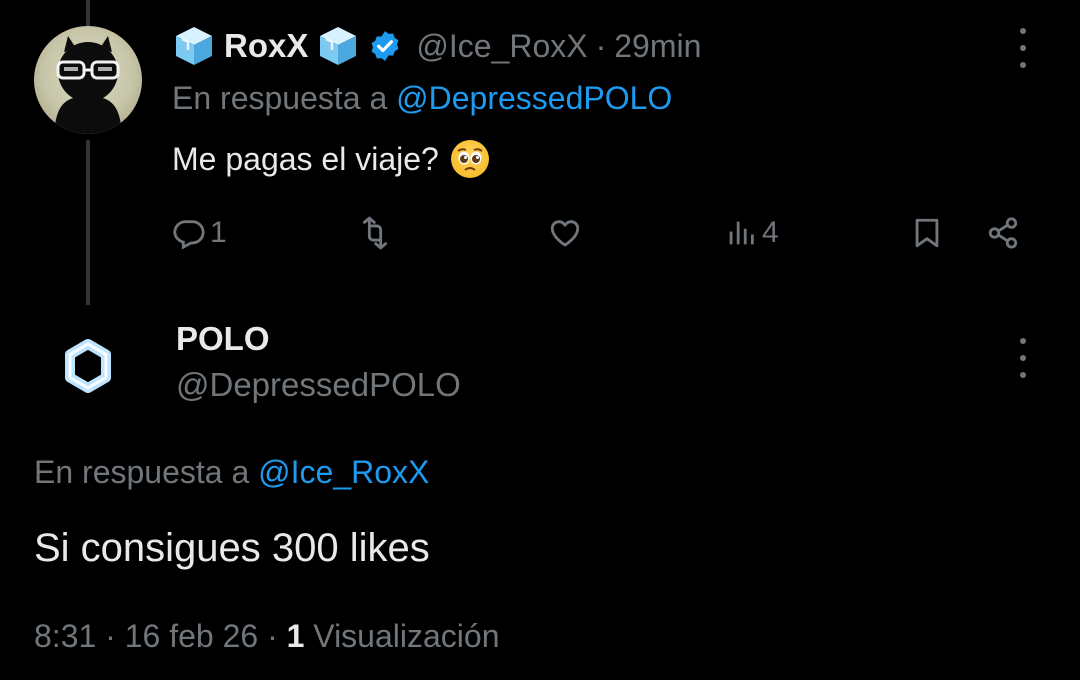 The height and width of the screenshot is (680, 1080). Describe the element at coordinates (266, 46) in the screenshot. I see `display-name: RoxX` at that location.